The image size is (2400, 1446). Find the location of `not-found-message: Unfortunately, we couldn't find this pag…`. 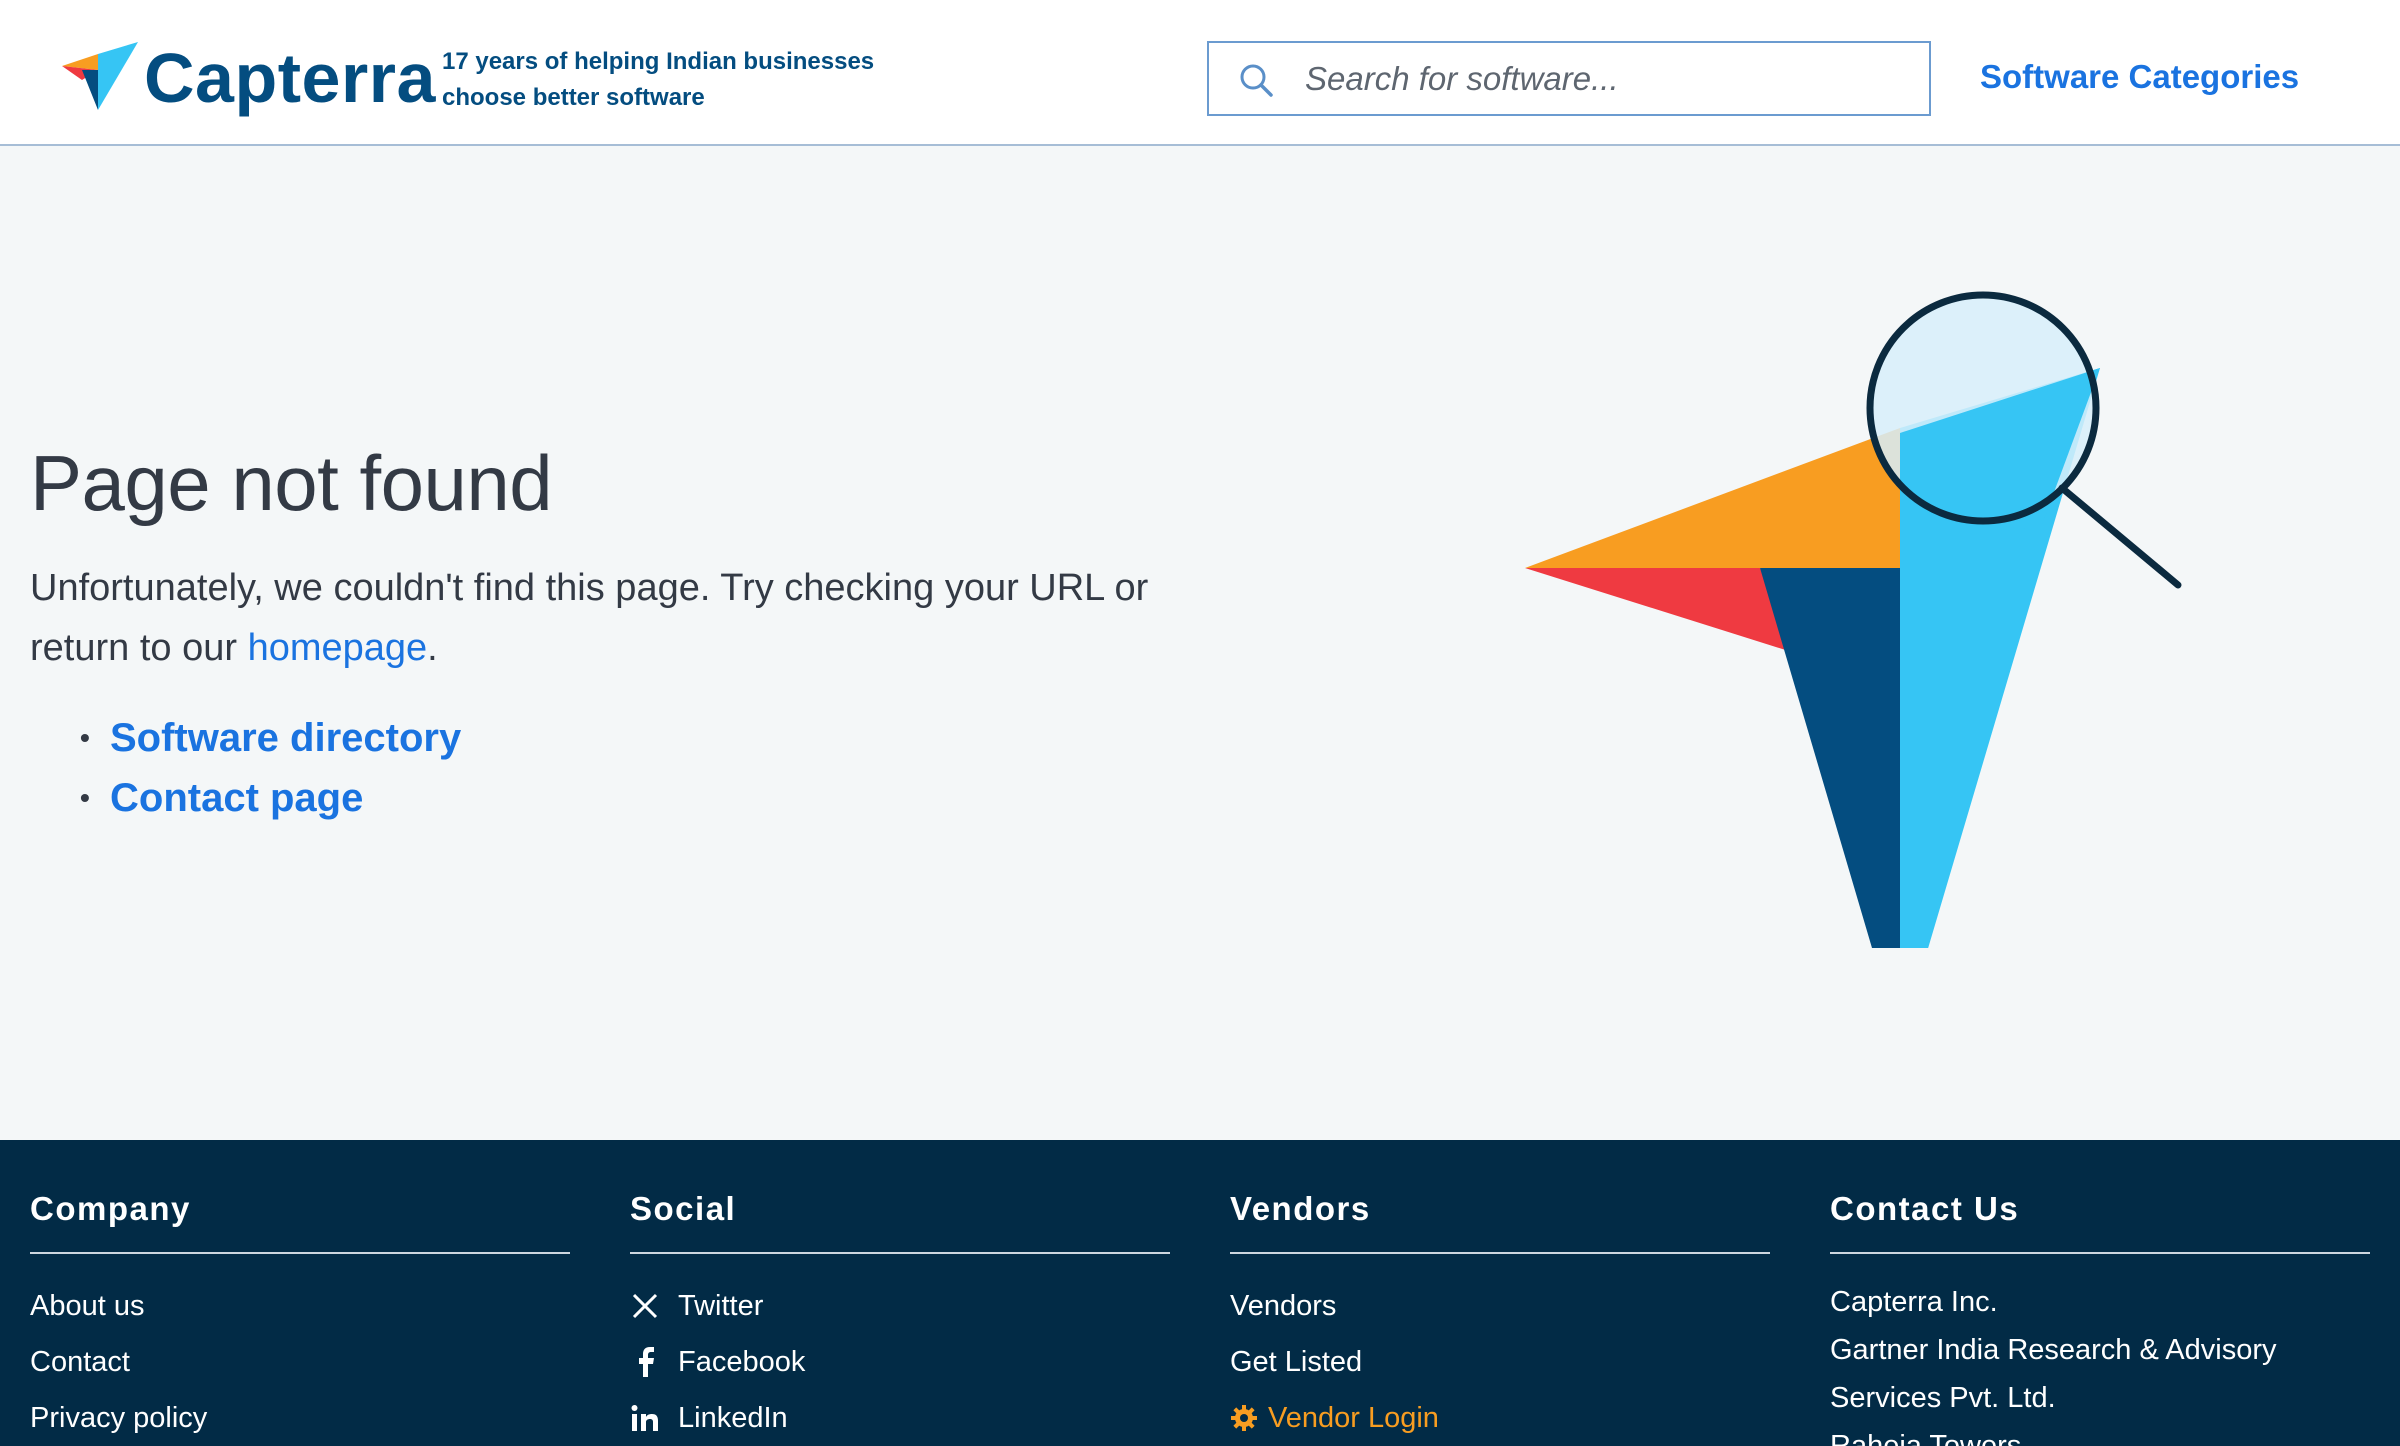

not-found-message: Unfortunately, we couldn't find this pag… is located at coordinates (605, 618).